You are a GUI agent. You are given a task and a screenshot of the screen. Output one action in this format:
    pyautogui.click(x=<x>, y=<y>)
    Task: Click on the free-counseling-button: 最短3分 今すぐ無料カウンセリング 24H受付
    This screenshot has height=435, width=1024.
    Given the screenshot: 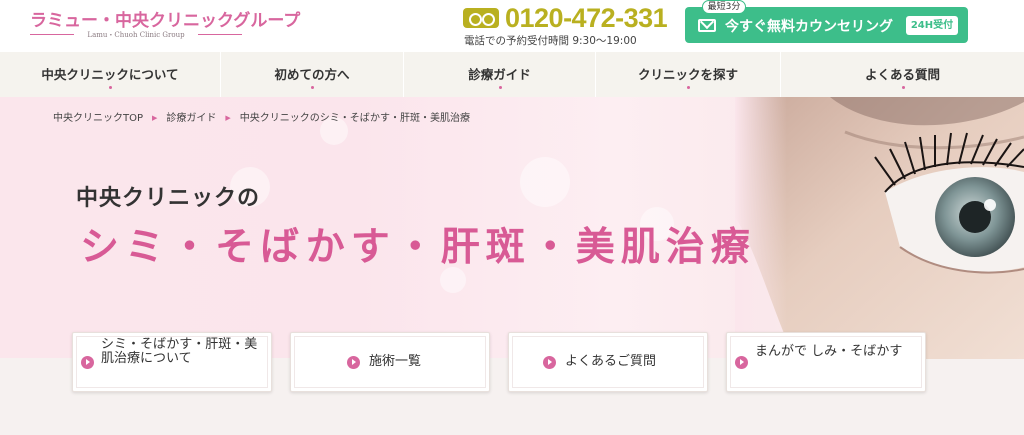 What is the action you would take?
    pyautogui.click(x=826, y=21)
    